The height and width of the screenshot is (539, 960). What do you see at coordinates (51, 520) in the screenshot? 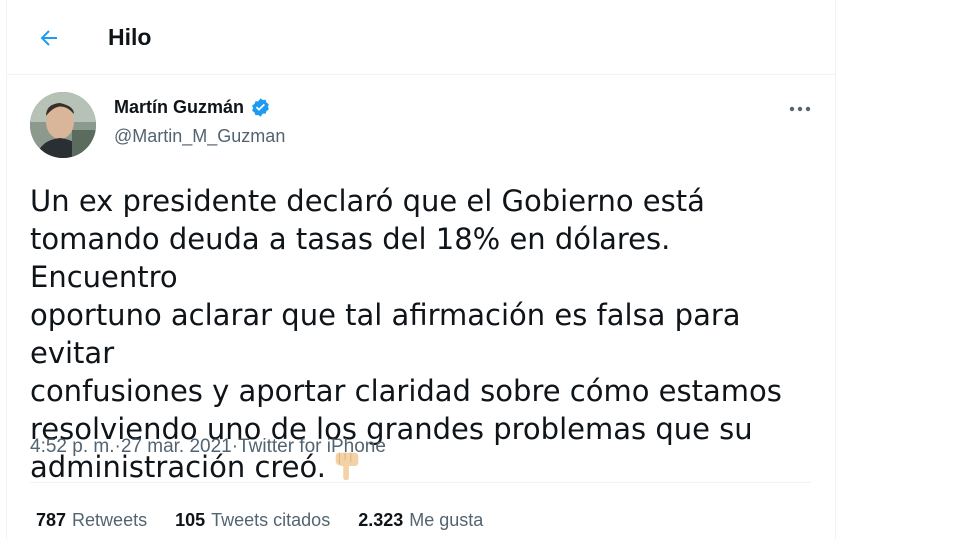
I see `retweets-count: 787` at bounding box center [51, 520].